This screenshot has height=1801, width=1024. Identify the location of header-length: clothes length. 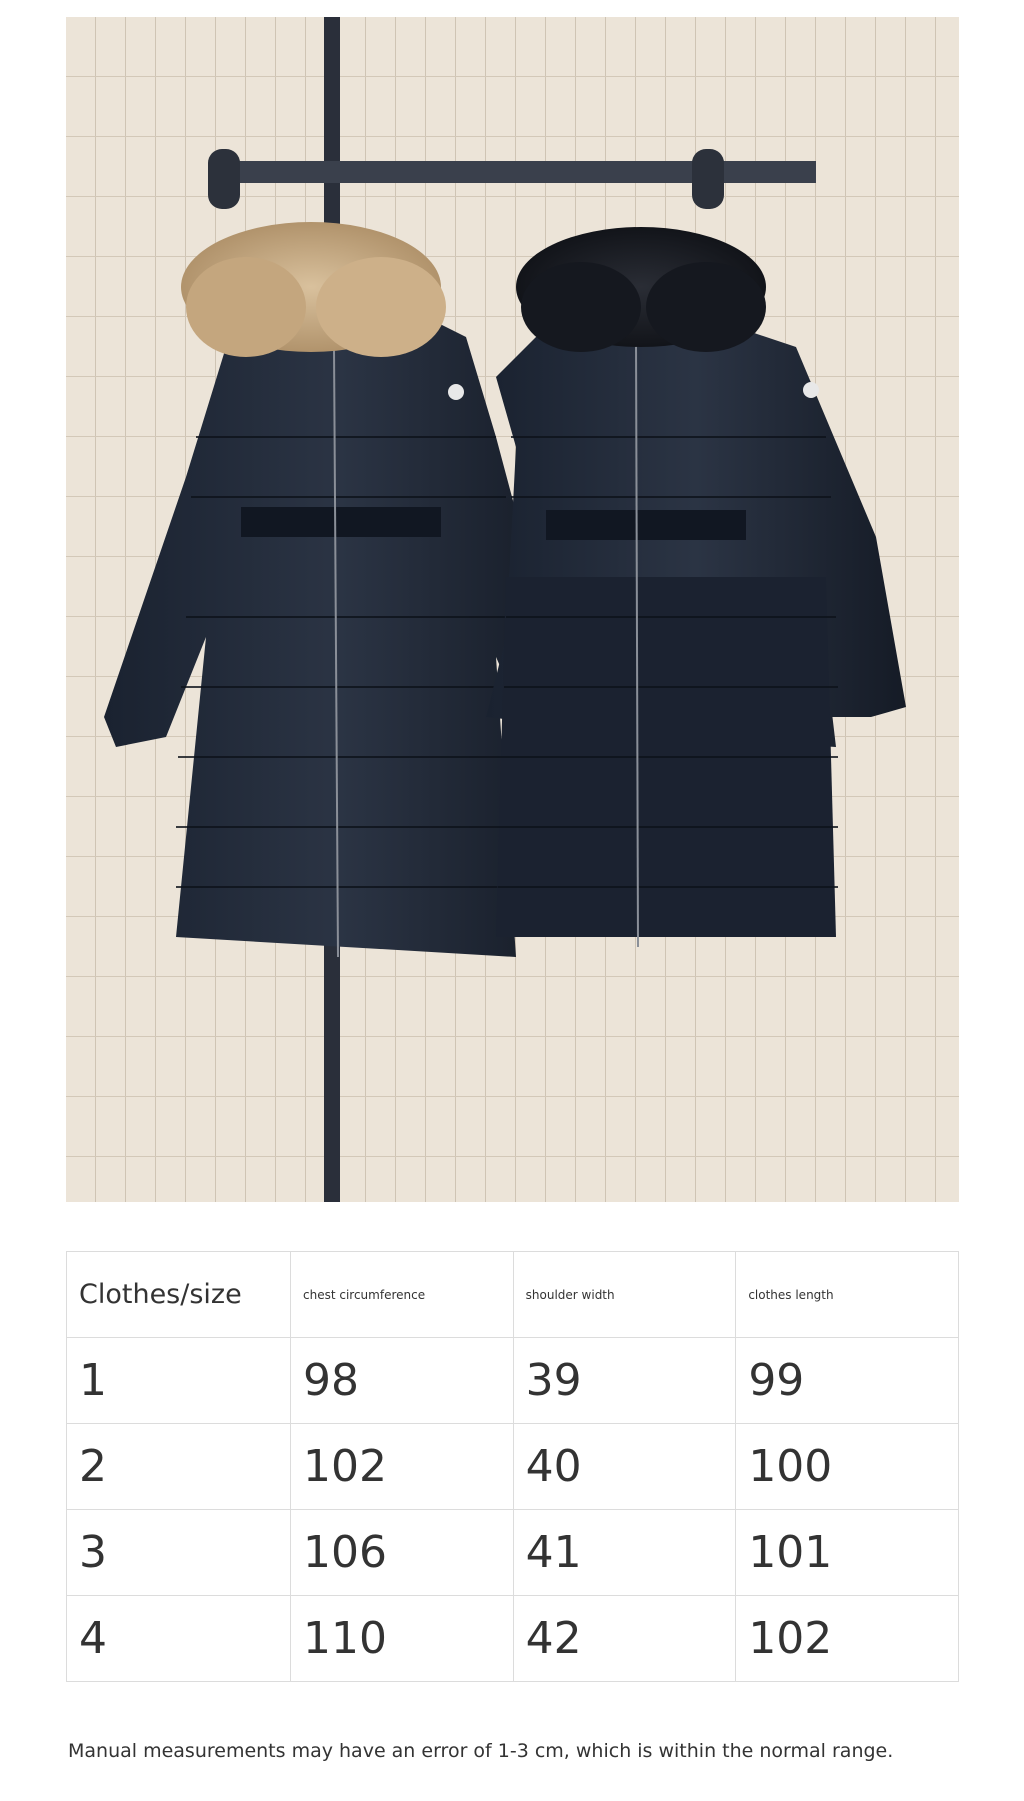
(847, 1294).